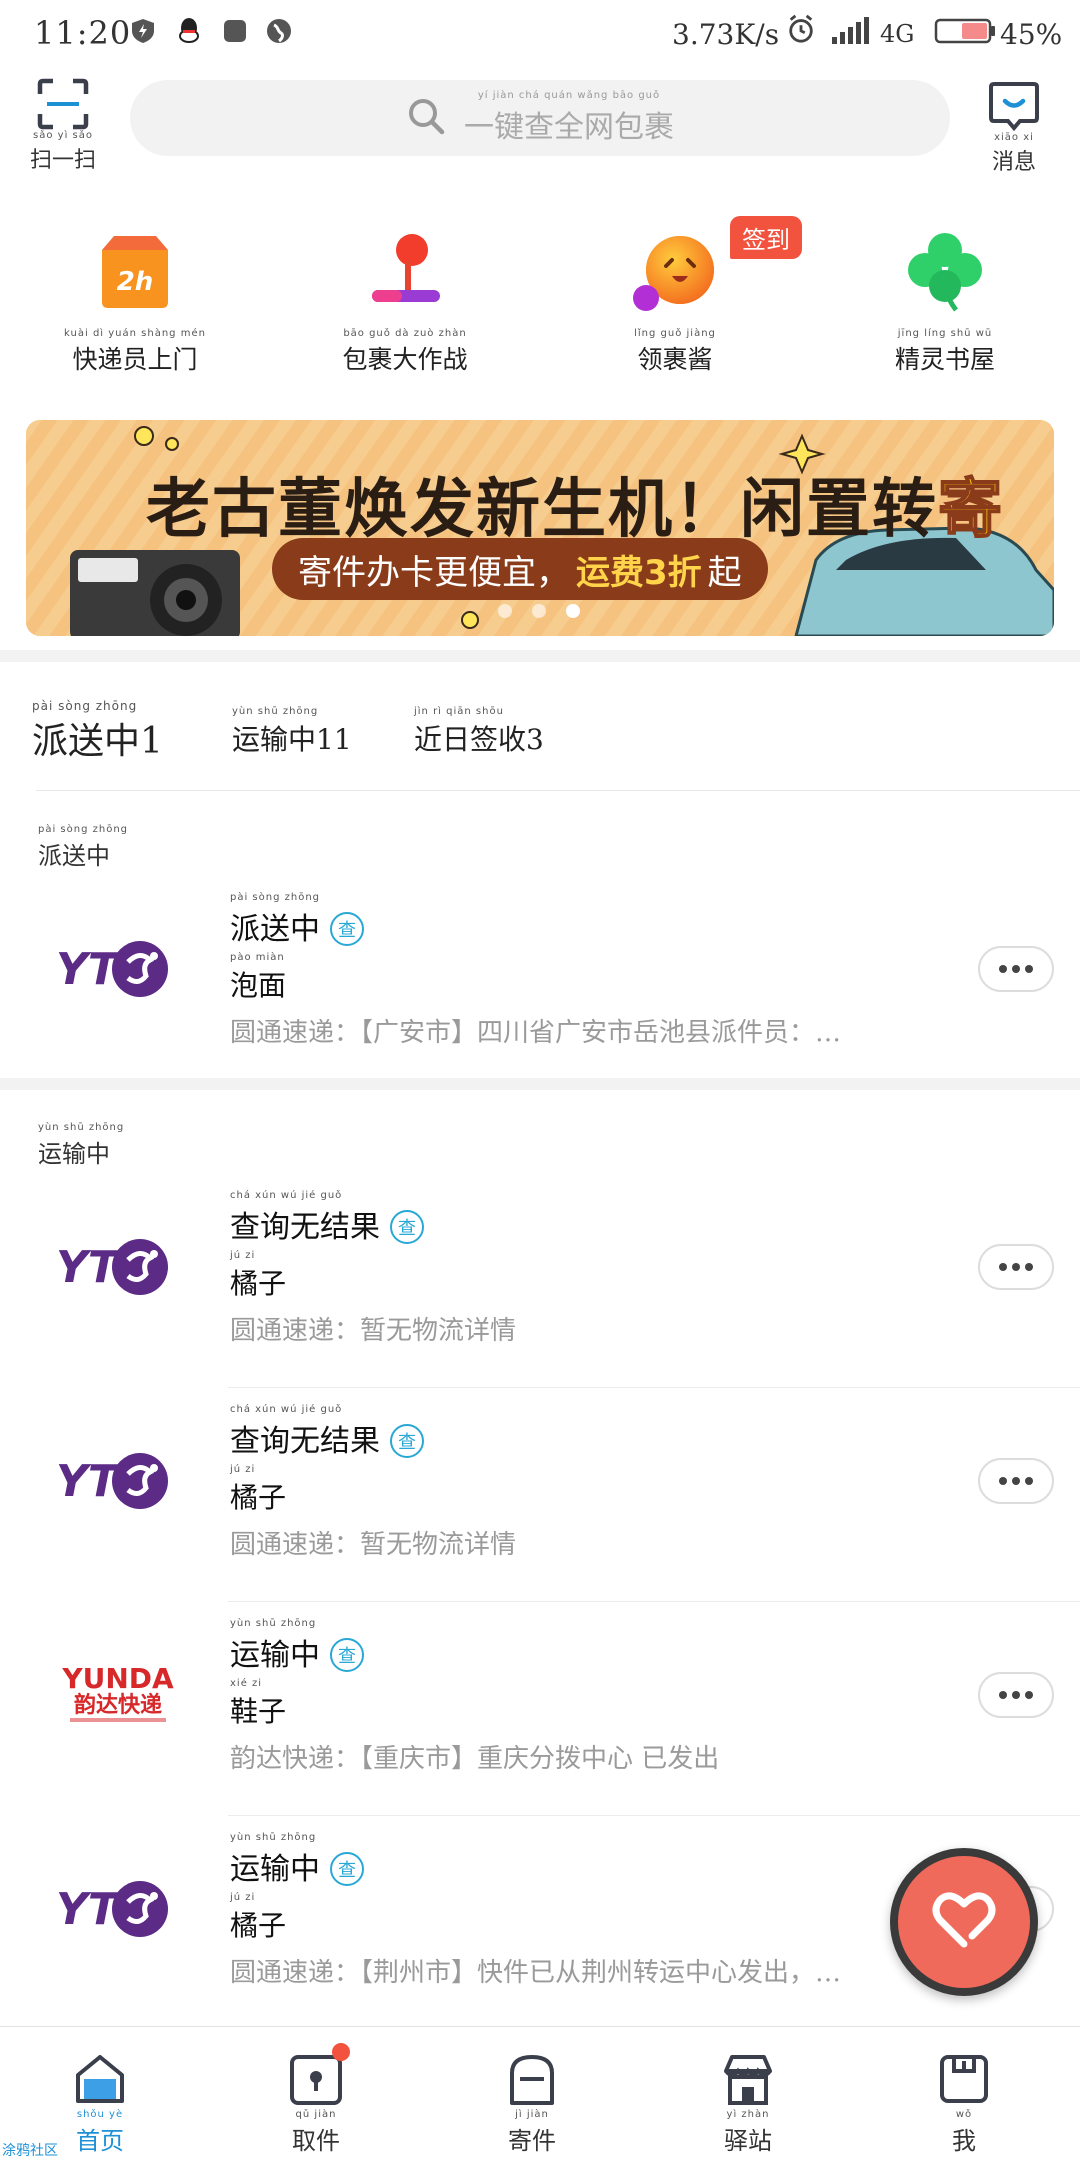 This screenshot has width=1080, height=2160. What do you see at coordinates (297, 1860) in the screenshot?
I see `package-status: yùn shū zhōng 运输中 查` at bounding box center [297, 1860].